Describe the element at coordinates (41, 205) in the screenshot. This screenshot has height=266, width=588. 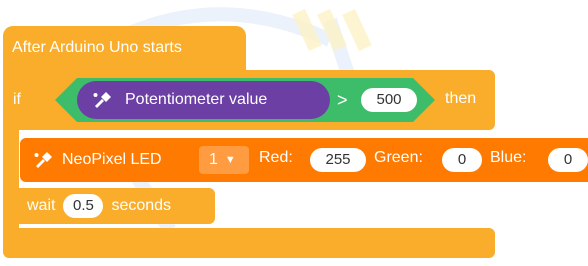
I see `wait-label: wait` at that location.